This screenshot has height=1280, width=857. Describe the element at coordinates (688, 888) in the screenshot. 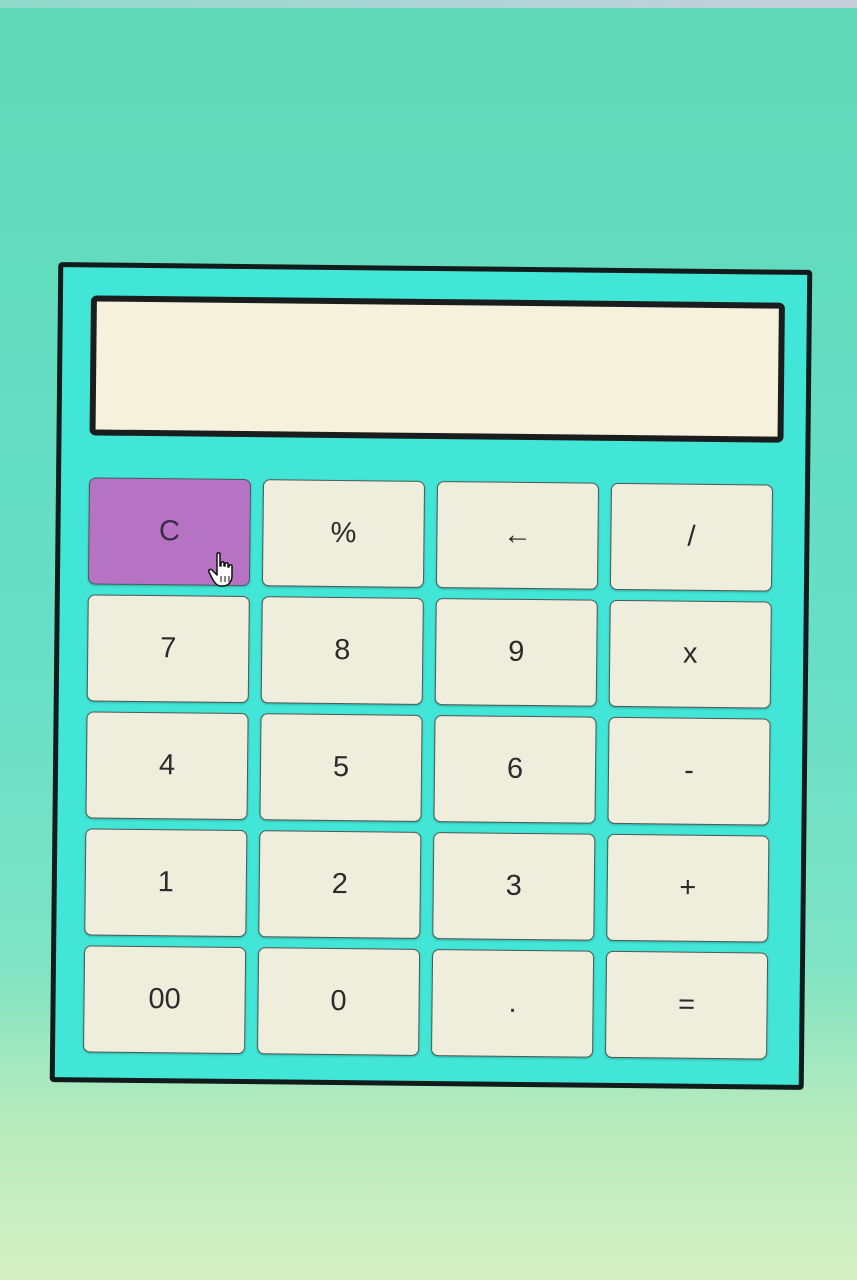

I see `add-button: +` at that location.